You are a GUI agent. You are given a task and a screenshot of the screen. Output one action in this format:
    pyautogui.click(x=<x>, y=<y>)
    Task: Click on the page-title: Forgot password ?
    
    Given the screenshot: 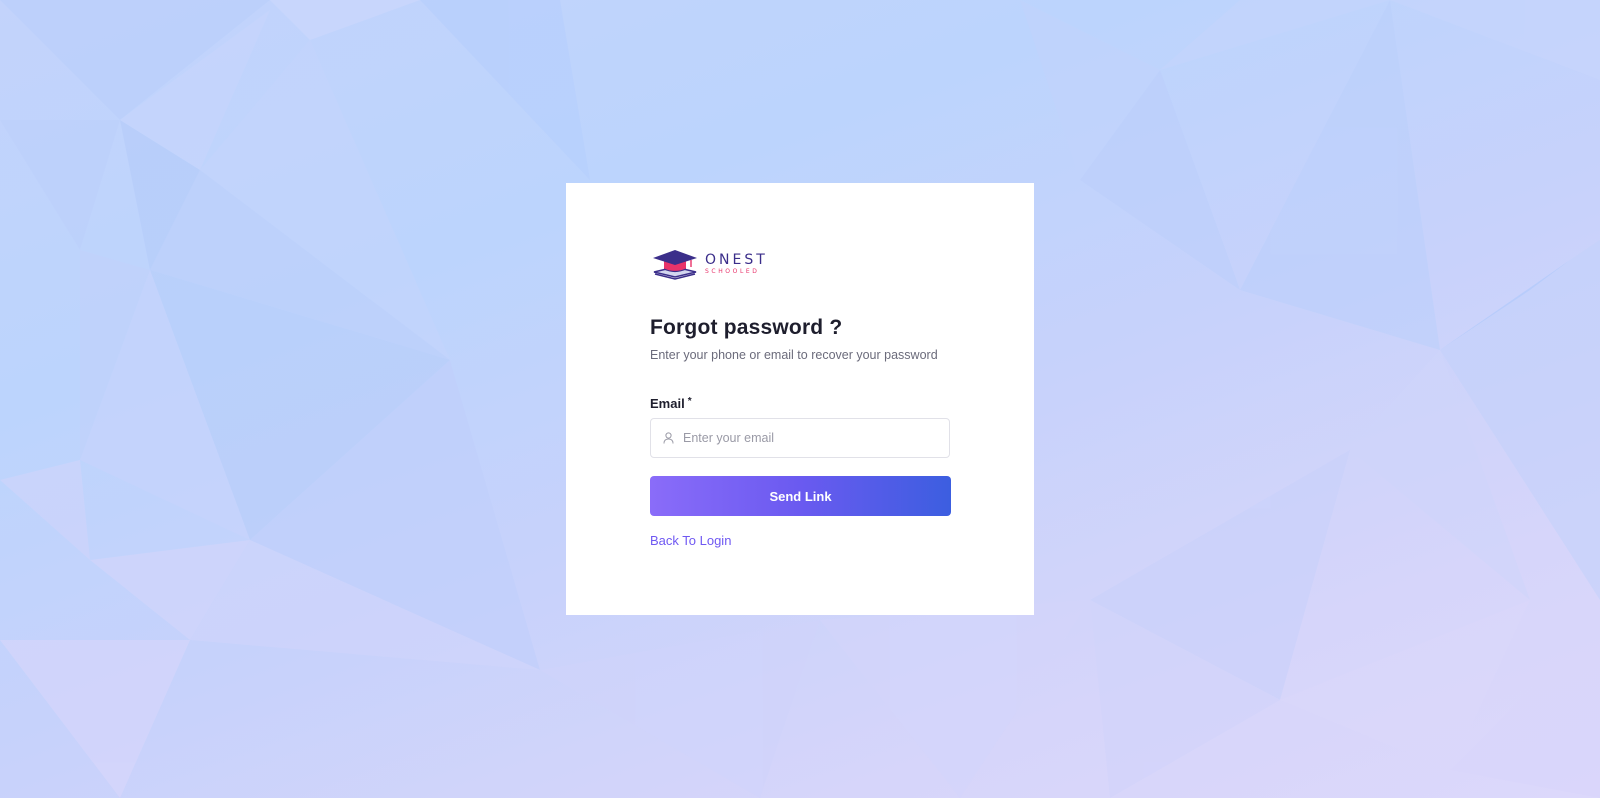 What is the action you would take?
    pyautogui.click(x=746, y=327)
    